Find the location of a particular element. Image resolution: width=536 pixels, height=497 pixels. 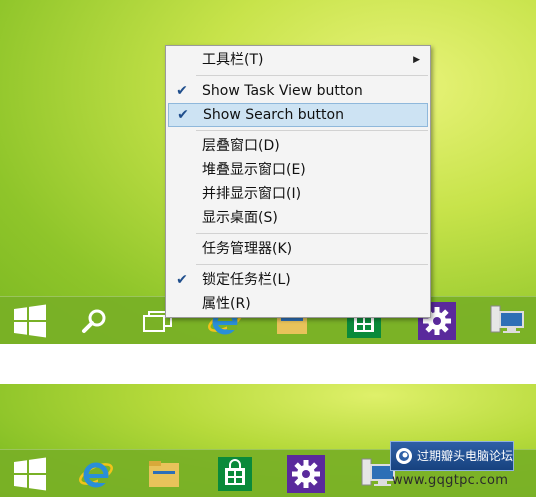

menu-item-label: 层叠窗口(D) is located at coordinates (241, 146).